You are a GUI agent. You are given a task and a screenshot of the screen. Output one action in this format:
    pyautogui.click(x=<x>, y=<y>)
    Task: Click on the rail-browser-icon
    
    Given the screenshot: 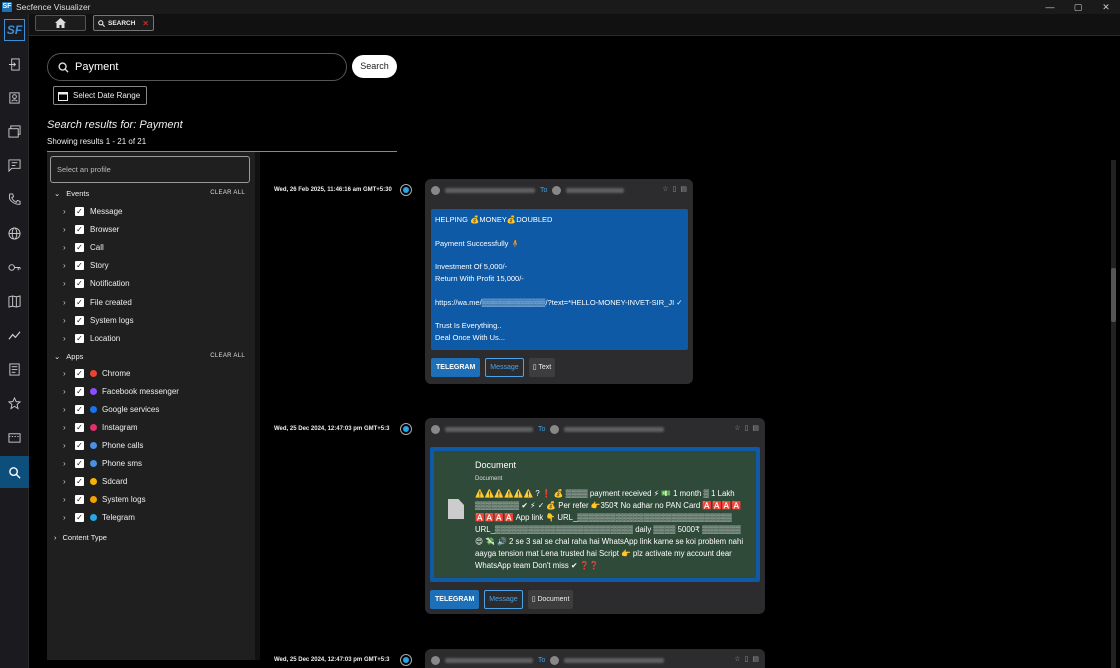 What is the action you would take?
    pyautogui.click(x=14, y=233)
    